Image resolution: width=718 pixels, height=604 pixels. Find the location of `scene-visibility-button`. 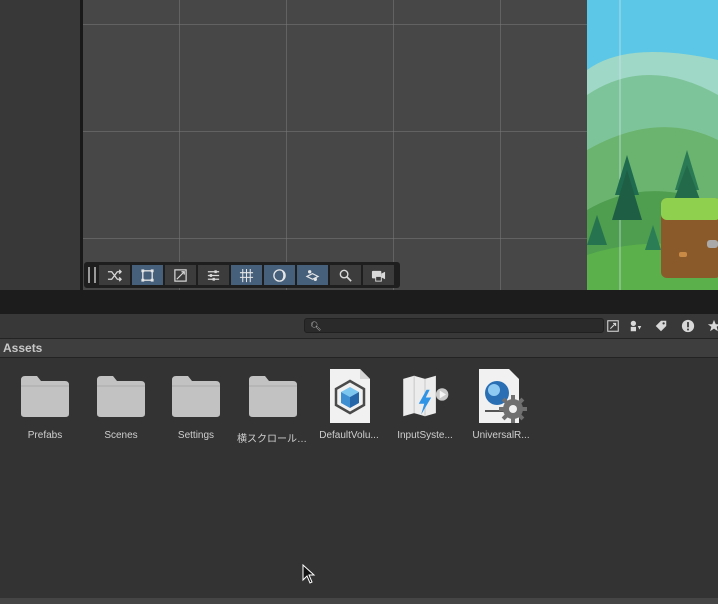

scene-visibility-button is located at coordinates (613, 326).